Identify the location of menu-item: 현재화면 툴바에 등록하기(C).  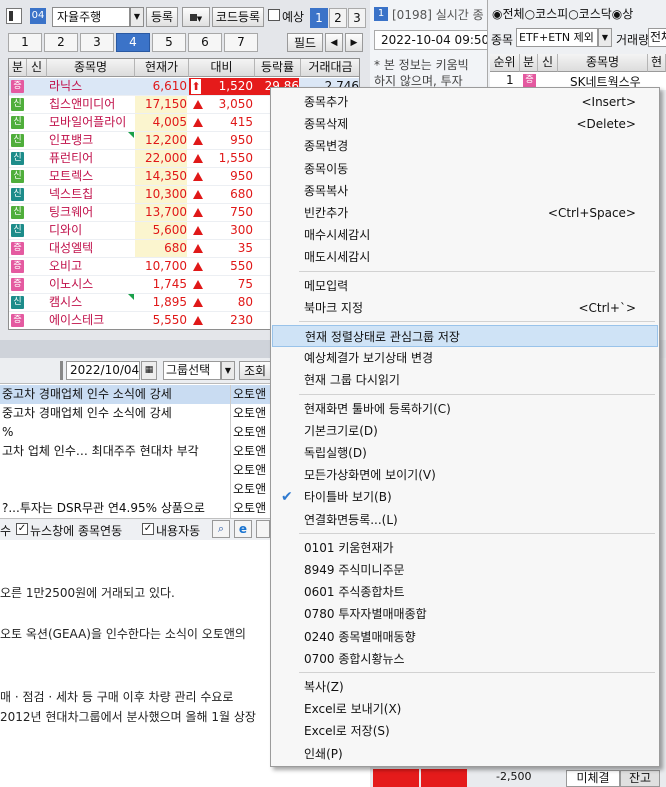
(465, 409).